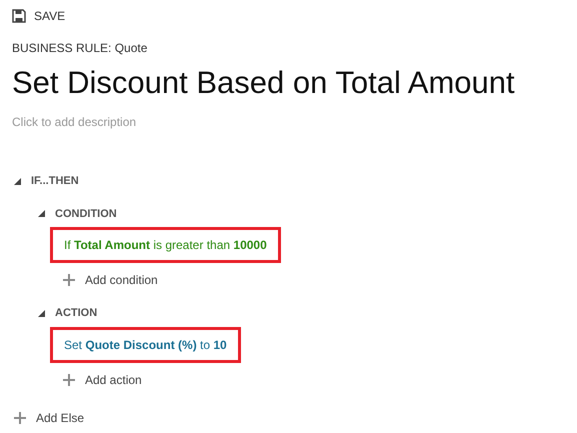  I want to click on section-header: ACTION, so click(68, 313).